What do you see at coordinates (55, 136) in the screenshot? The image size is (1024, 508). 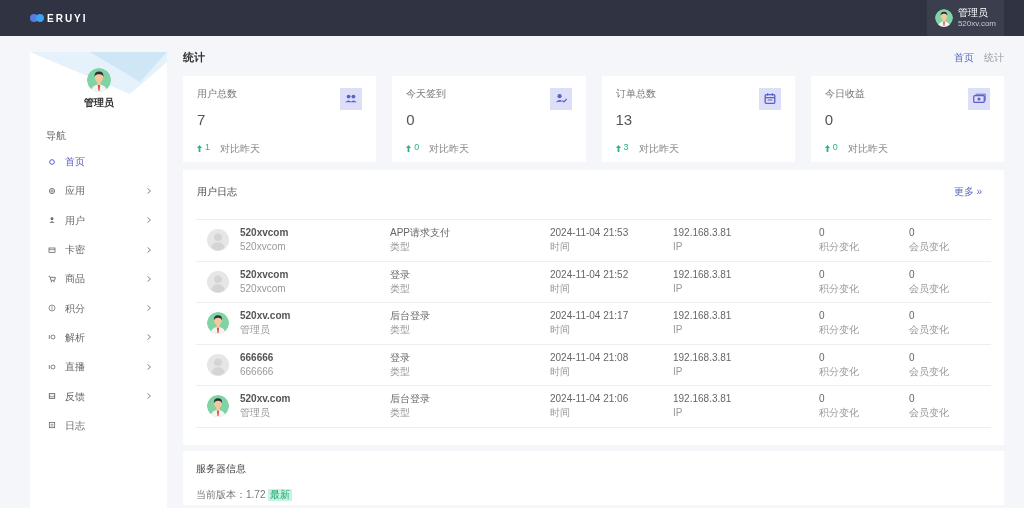 I see `nav-section-label: 导航` at bounding box center [55, 136].